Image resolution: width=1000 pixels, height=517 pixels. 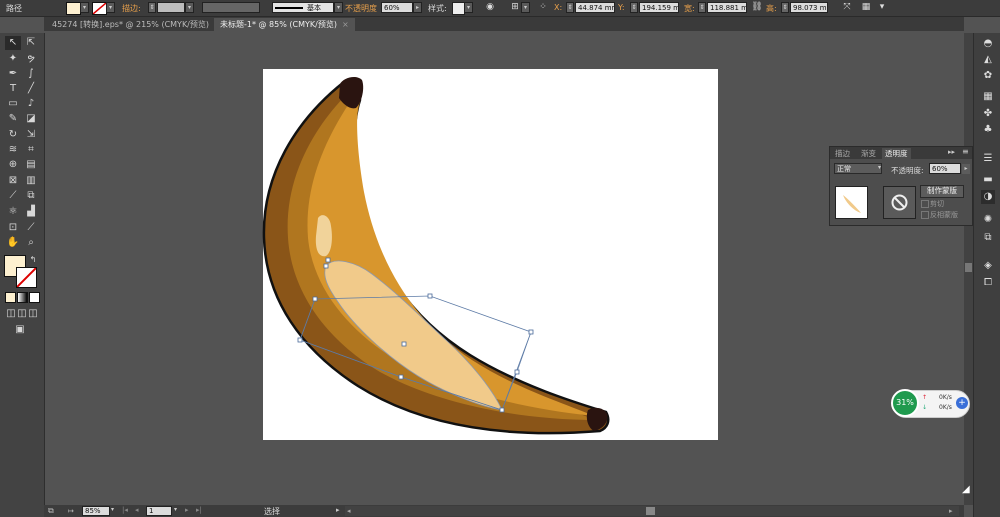 What do you see at coordinates (951, 152) in the screenshot?
I see `collapse-icon: ▸▸` at bounding box center [951, 152].